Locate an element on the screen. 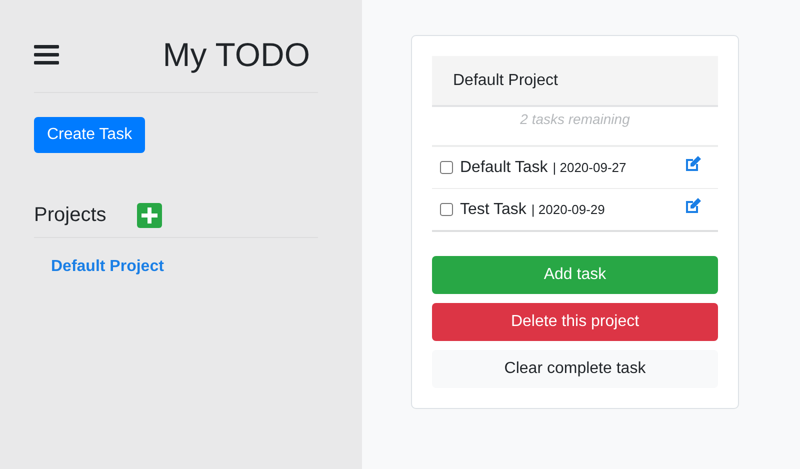 The width and height of the screenshot is (800, 469). task-name: Default Task is located at coordinates (504, 167).